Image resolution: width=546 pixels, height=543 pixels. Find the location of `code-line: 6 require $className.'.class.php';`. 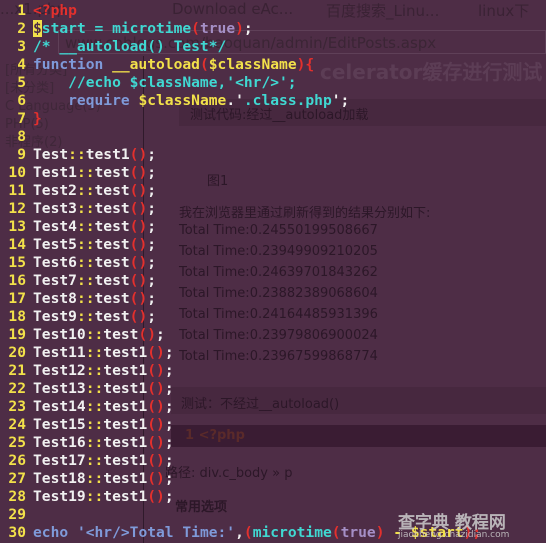

code-line: 6 require $className.'.class.php'; is located at coordinates (240, 101).